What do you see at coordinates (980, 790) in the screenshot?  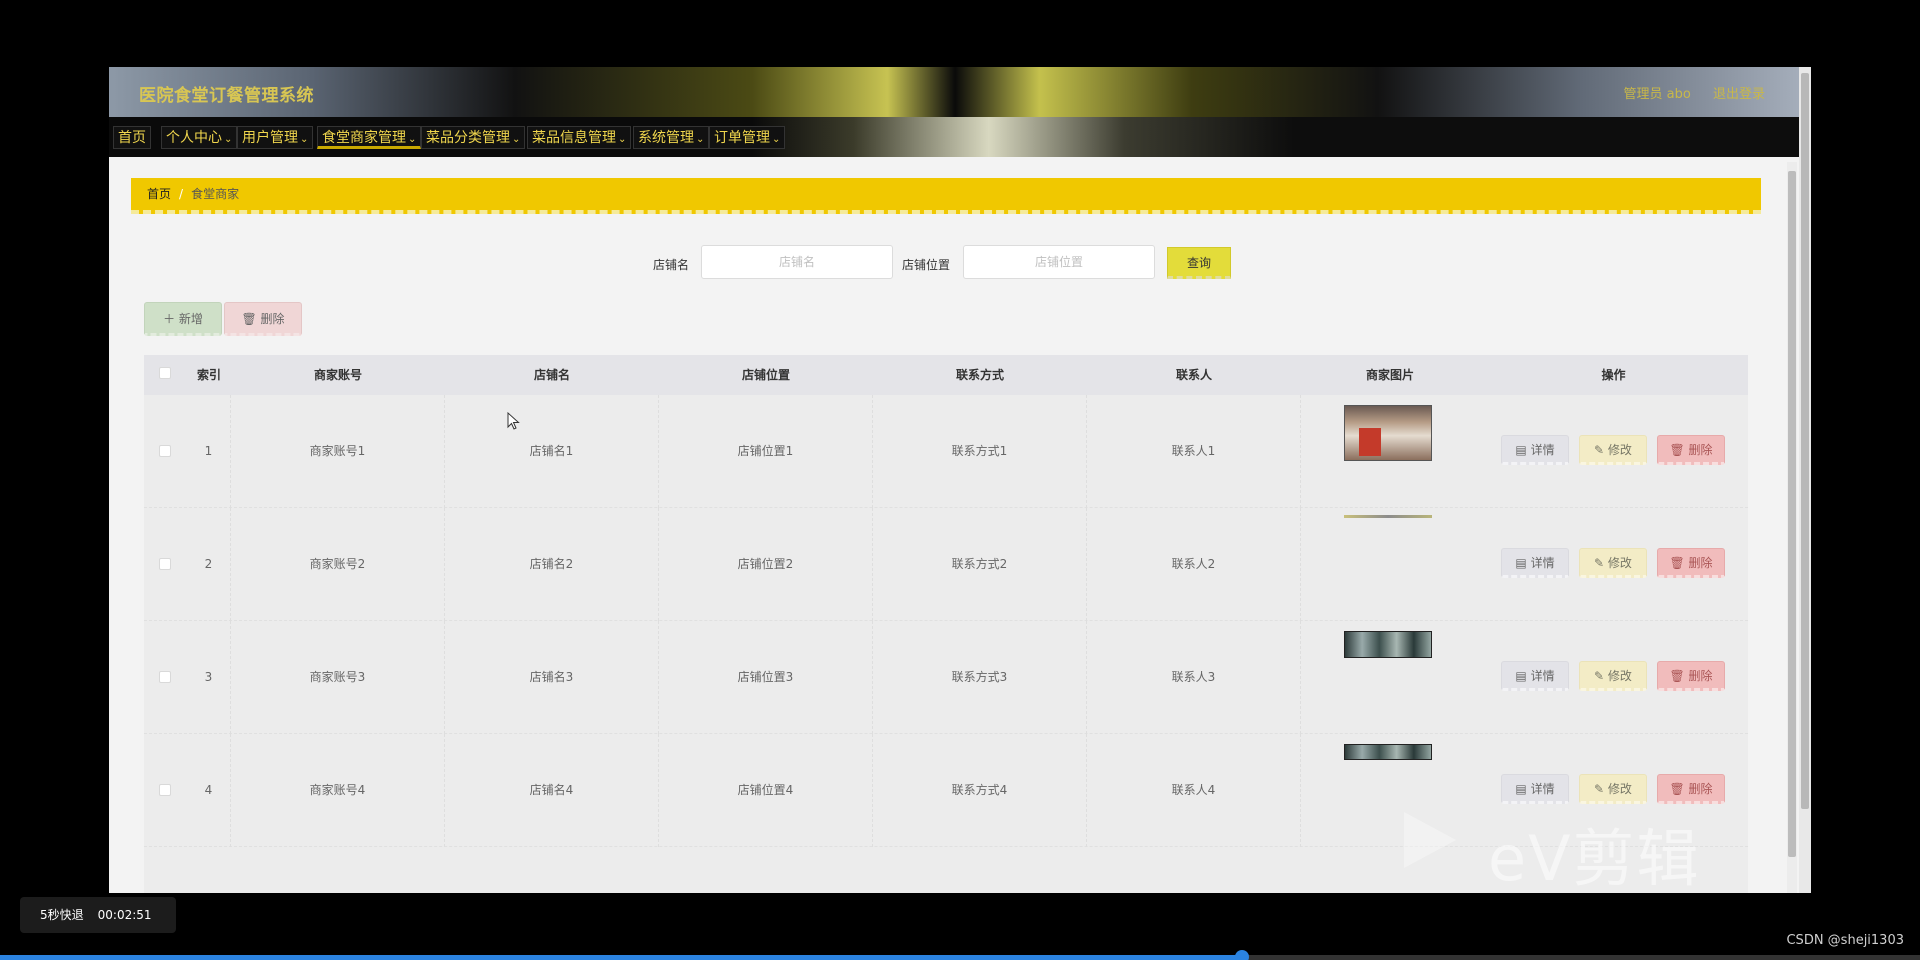 I see `cell-contact: 联系方式4` at bounding box center [980, 790].